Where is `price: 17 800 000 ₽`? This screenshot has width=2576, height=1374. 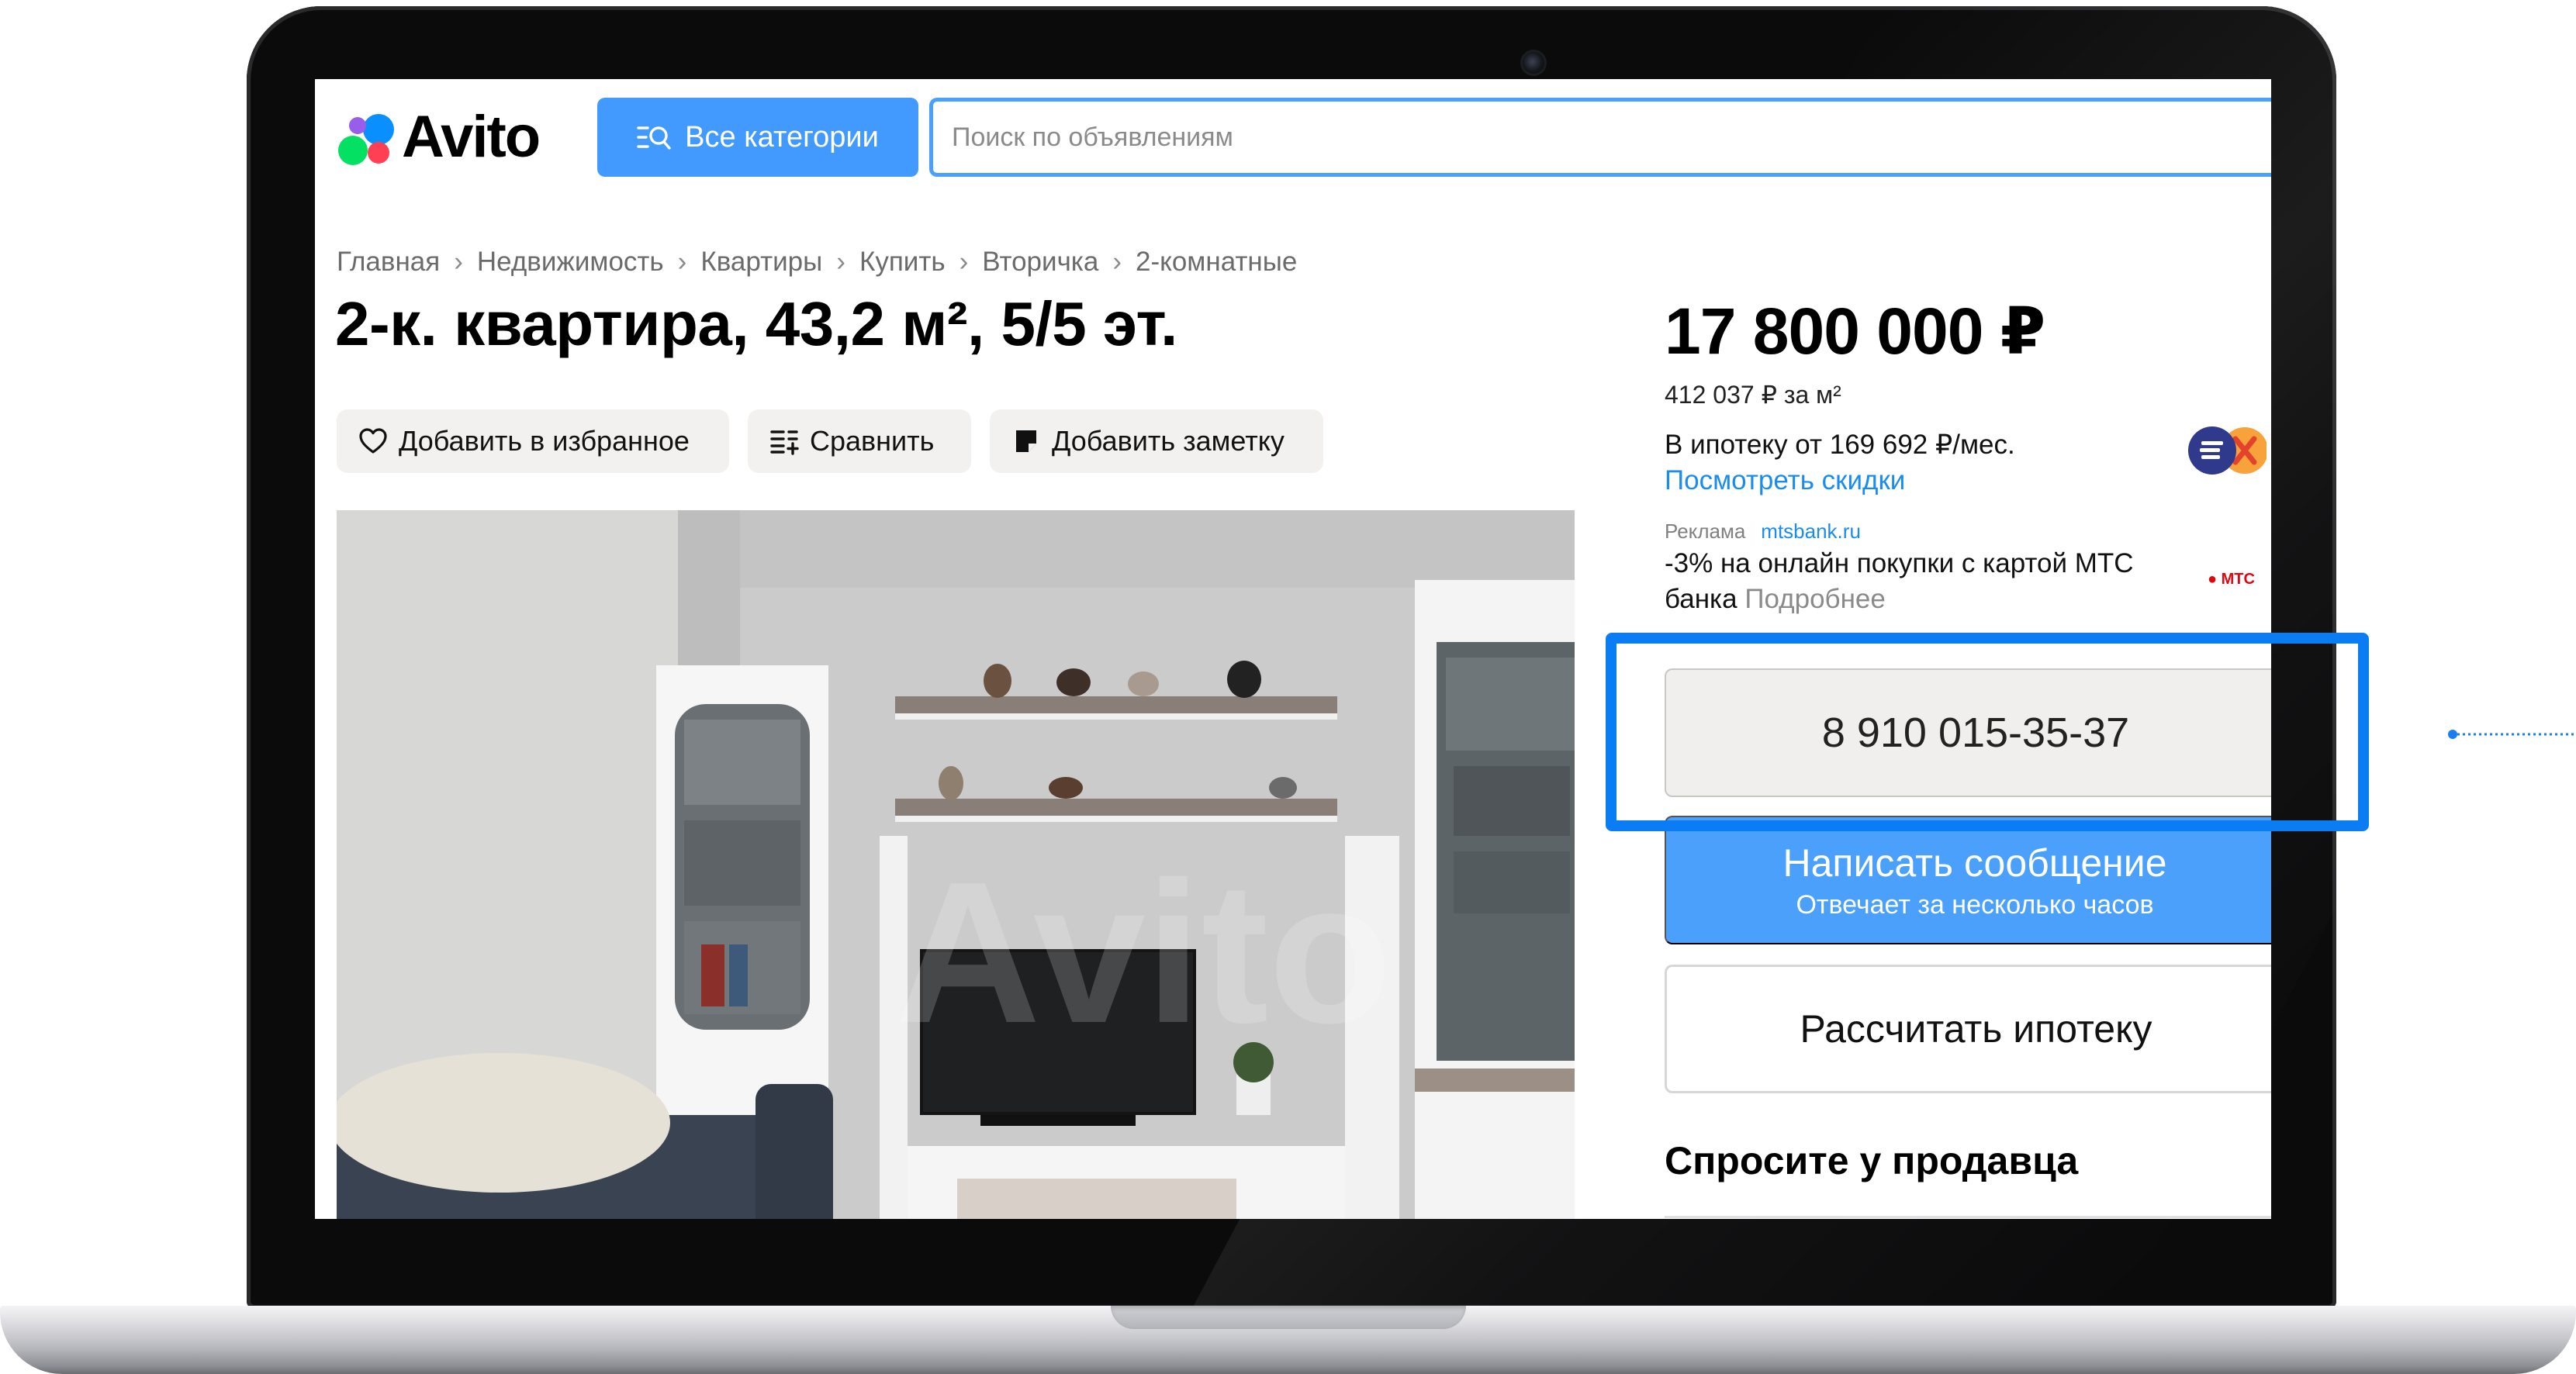
price: 17 800 000 ₽ is located at coordinates (1855, 331).